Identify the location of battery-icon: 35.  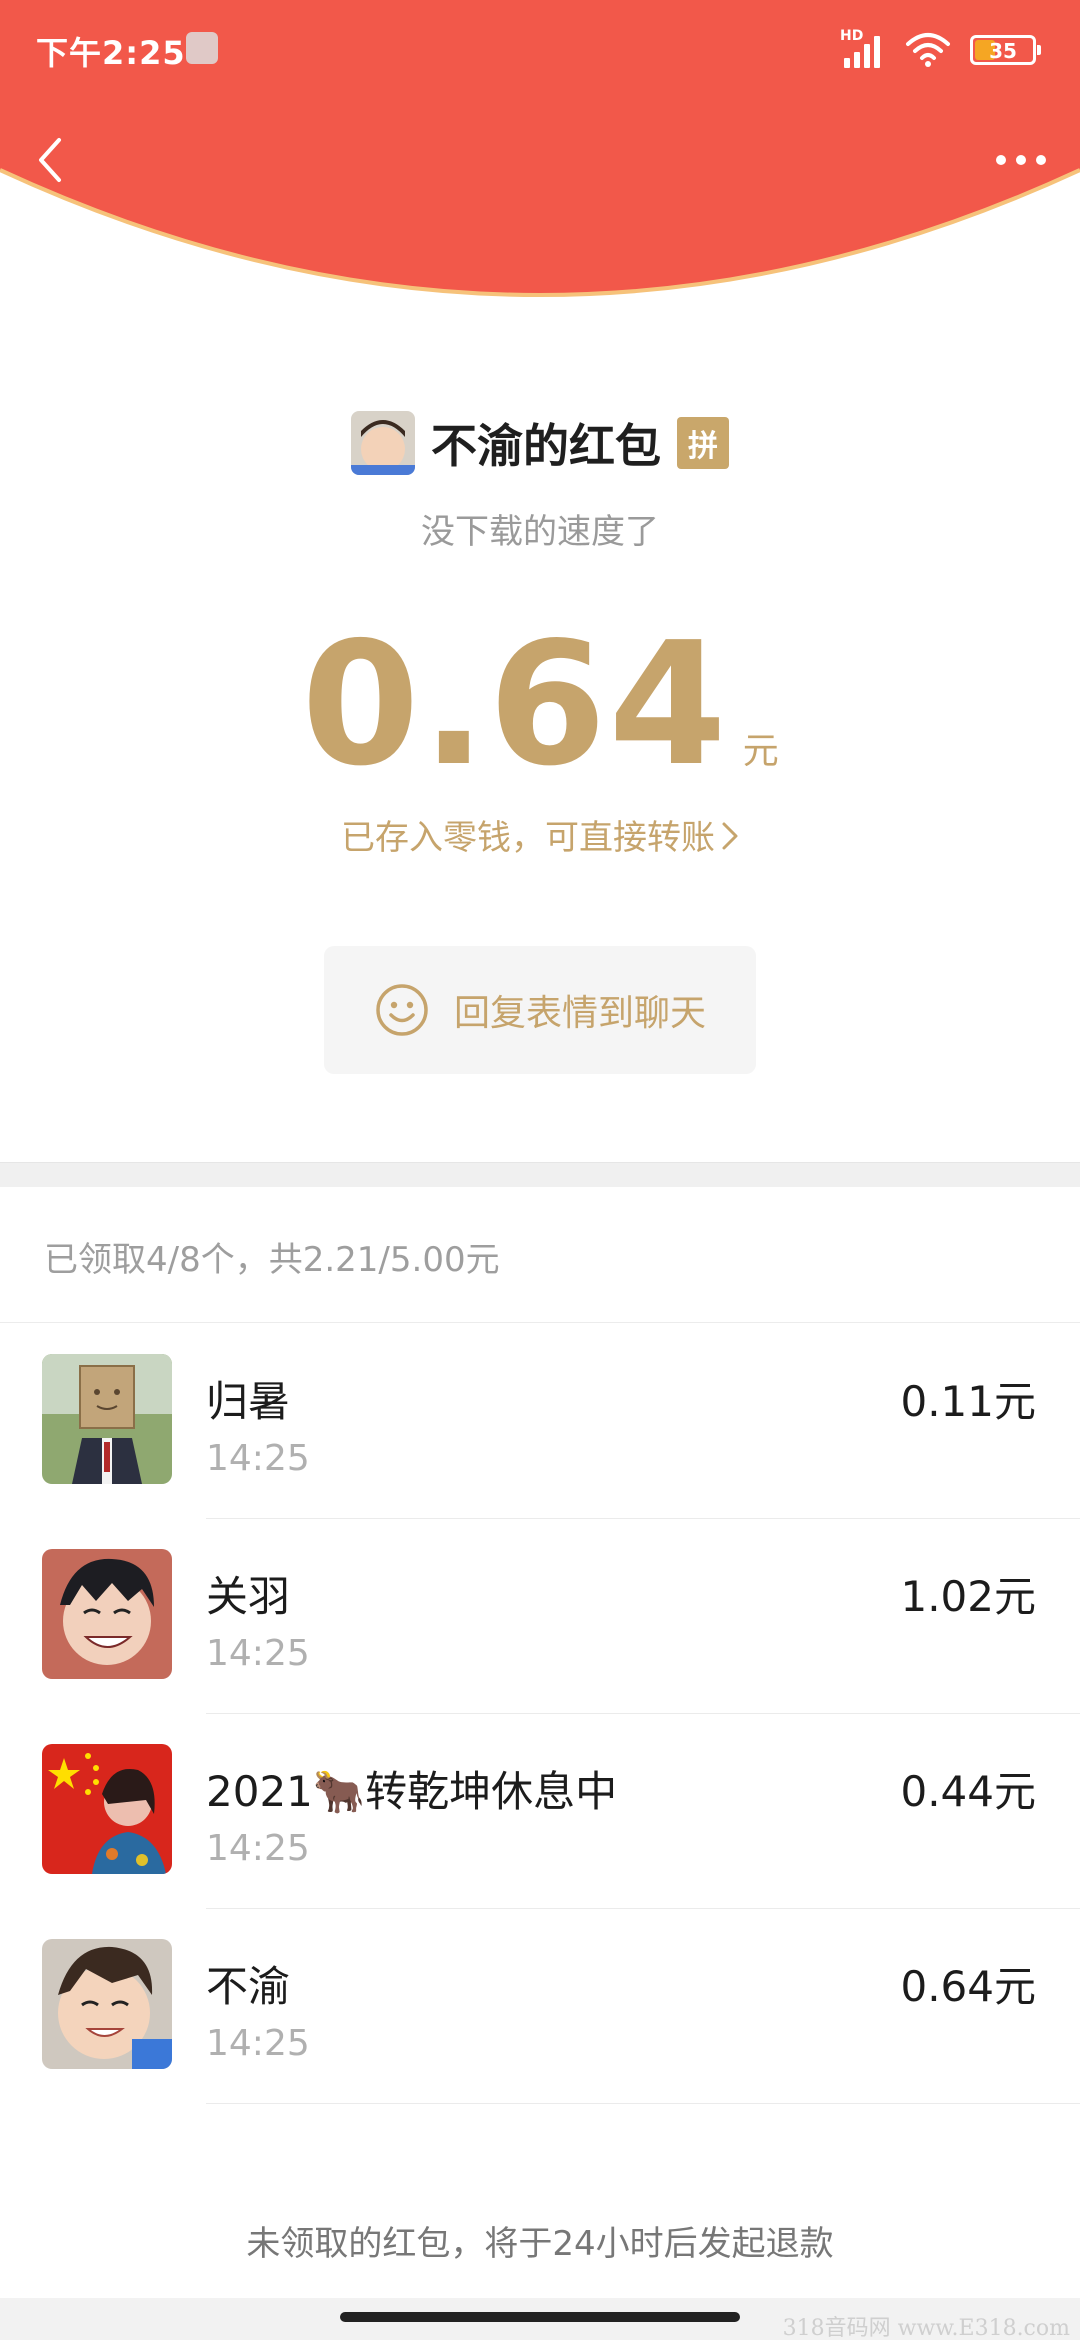
(1005, 50).